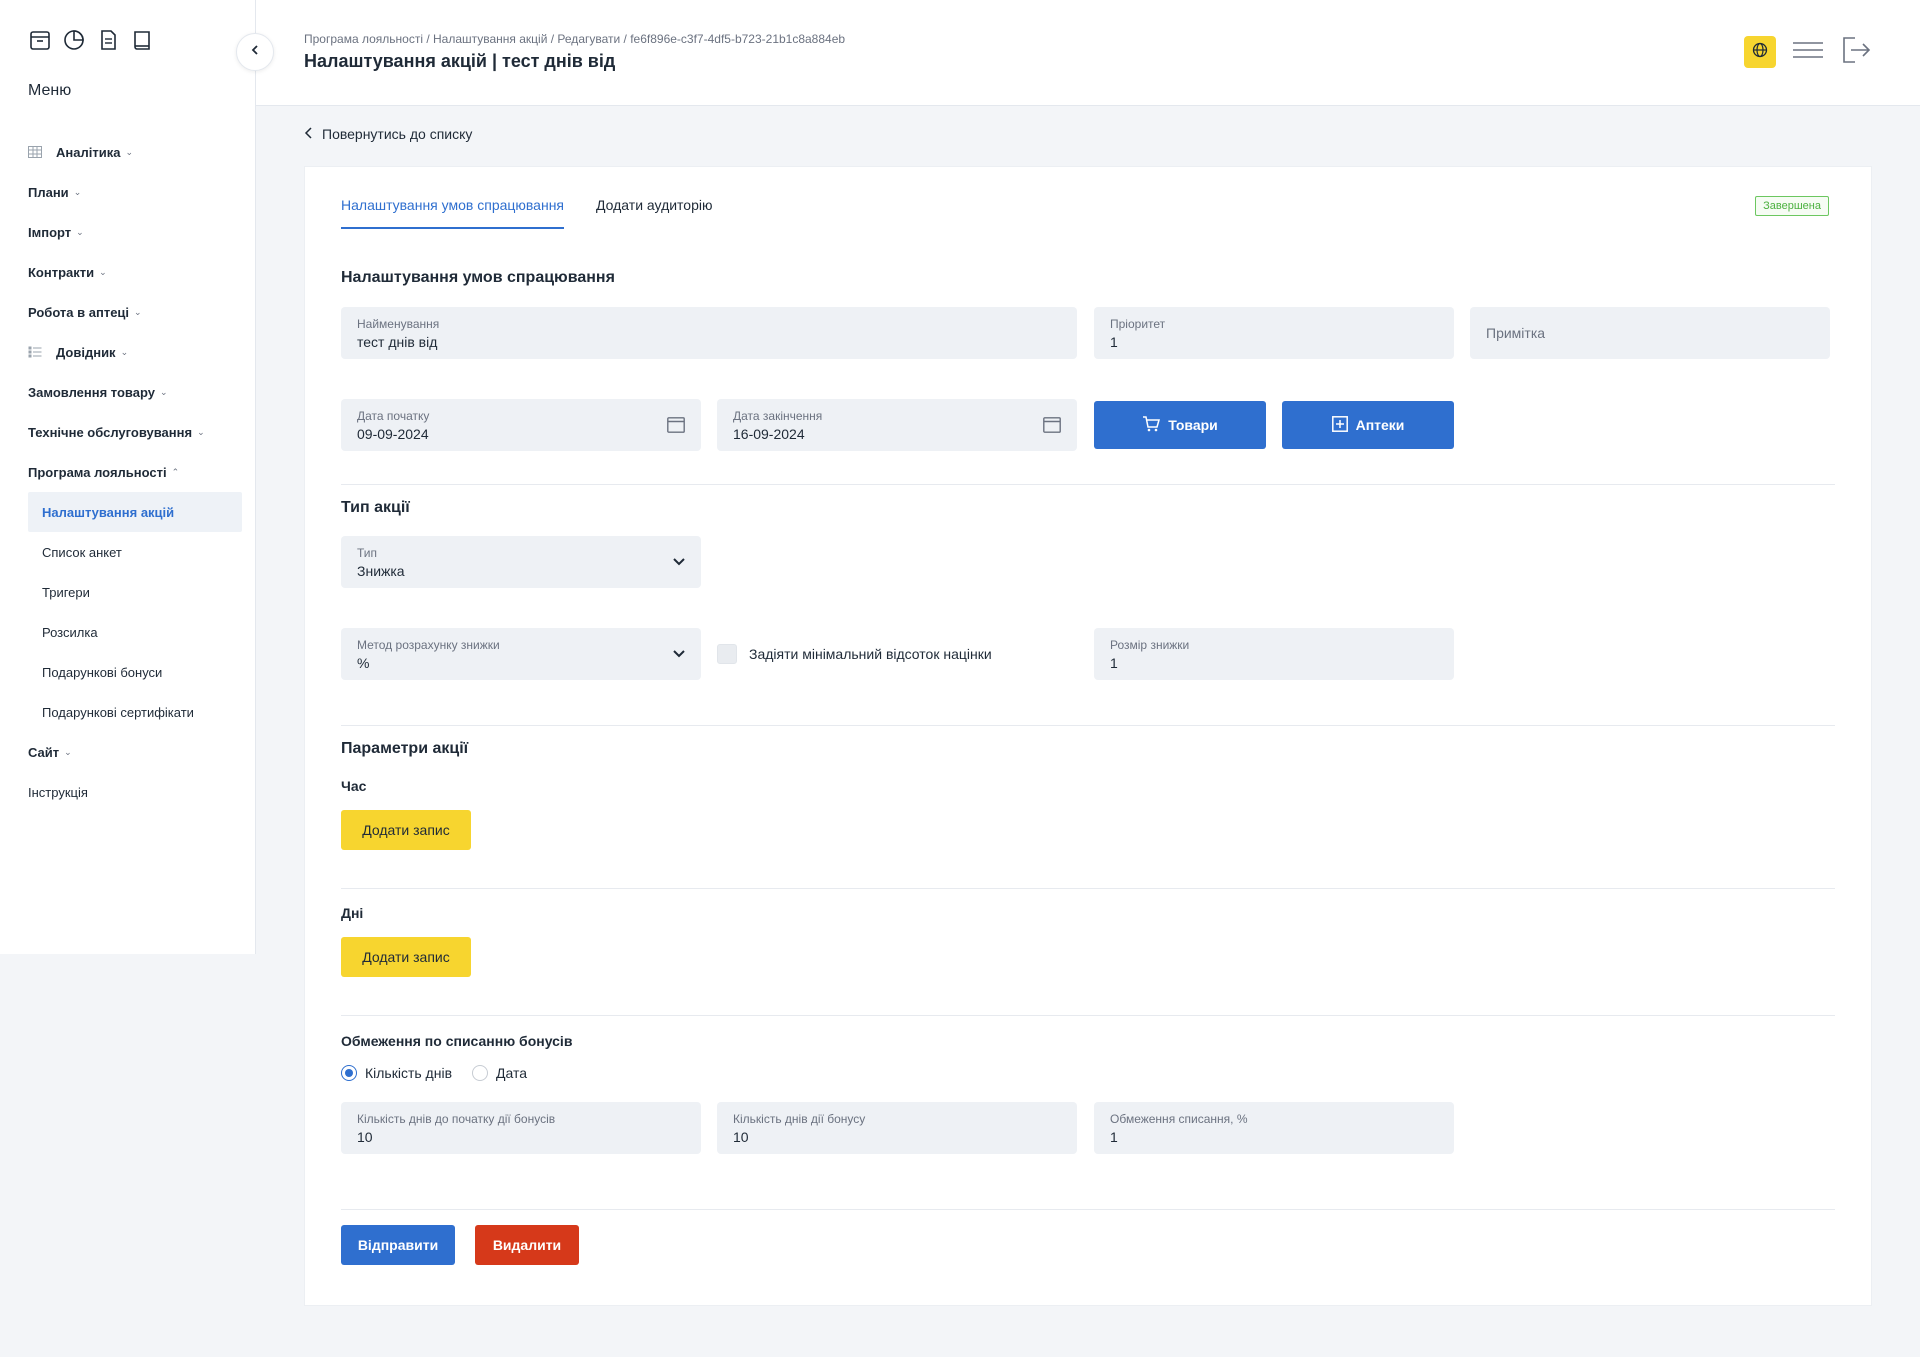 The width and height of the screenshot is (1920, 1357). Describe the element at coordinates (397, 134) in the screenshot. I see `back-link-label: Повернутись до списку` at that location.